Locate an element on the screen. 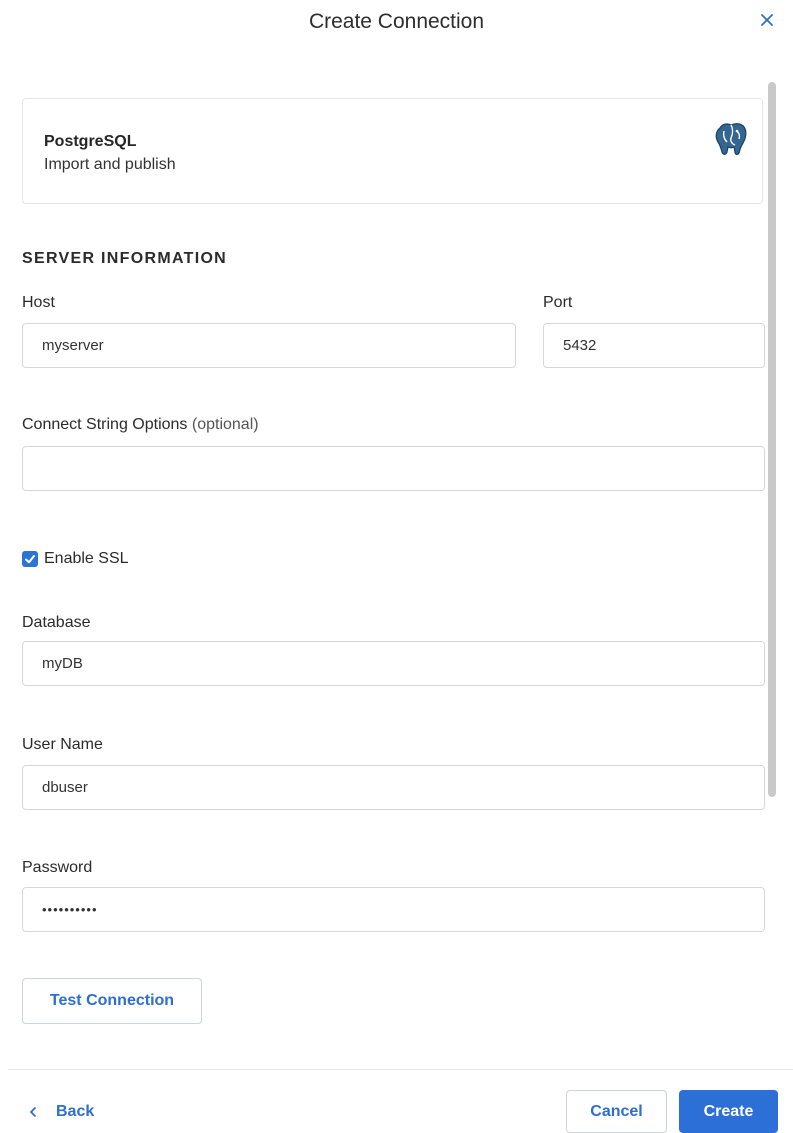 The width and height of the screenshot is (793, 1133). connect-string-label-text: Connect String Options is located at coordinates (105, 424).